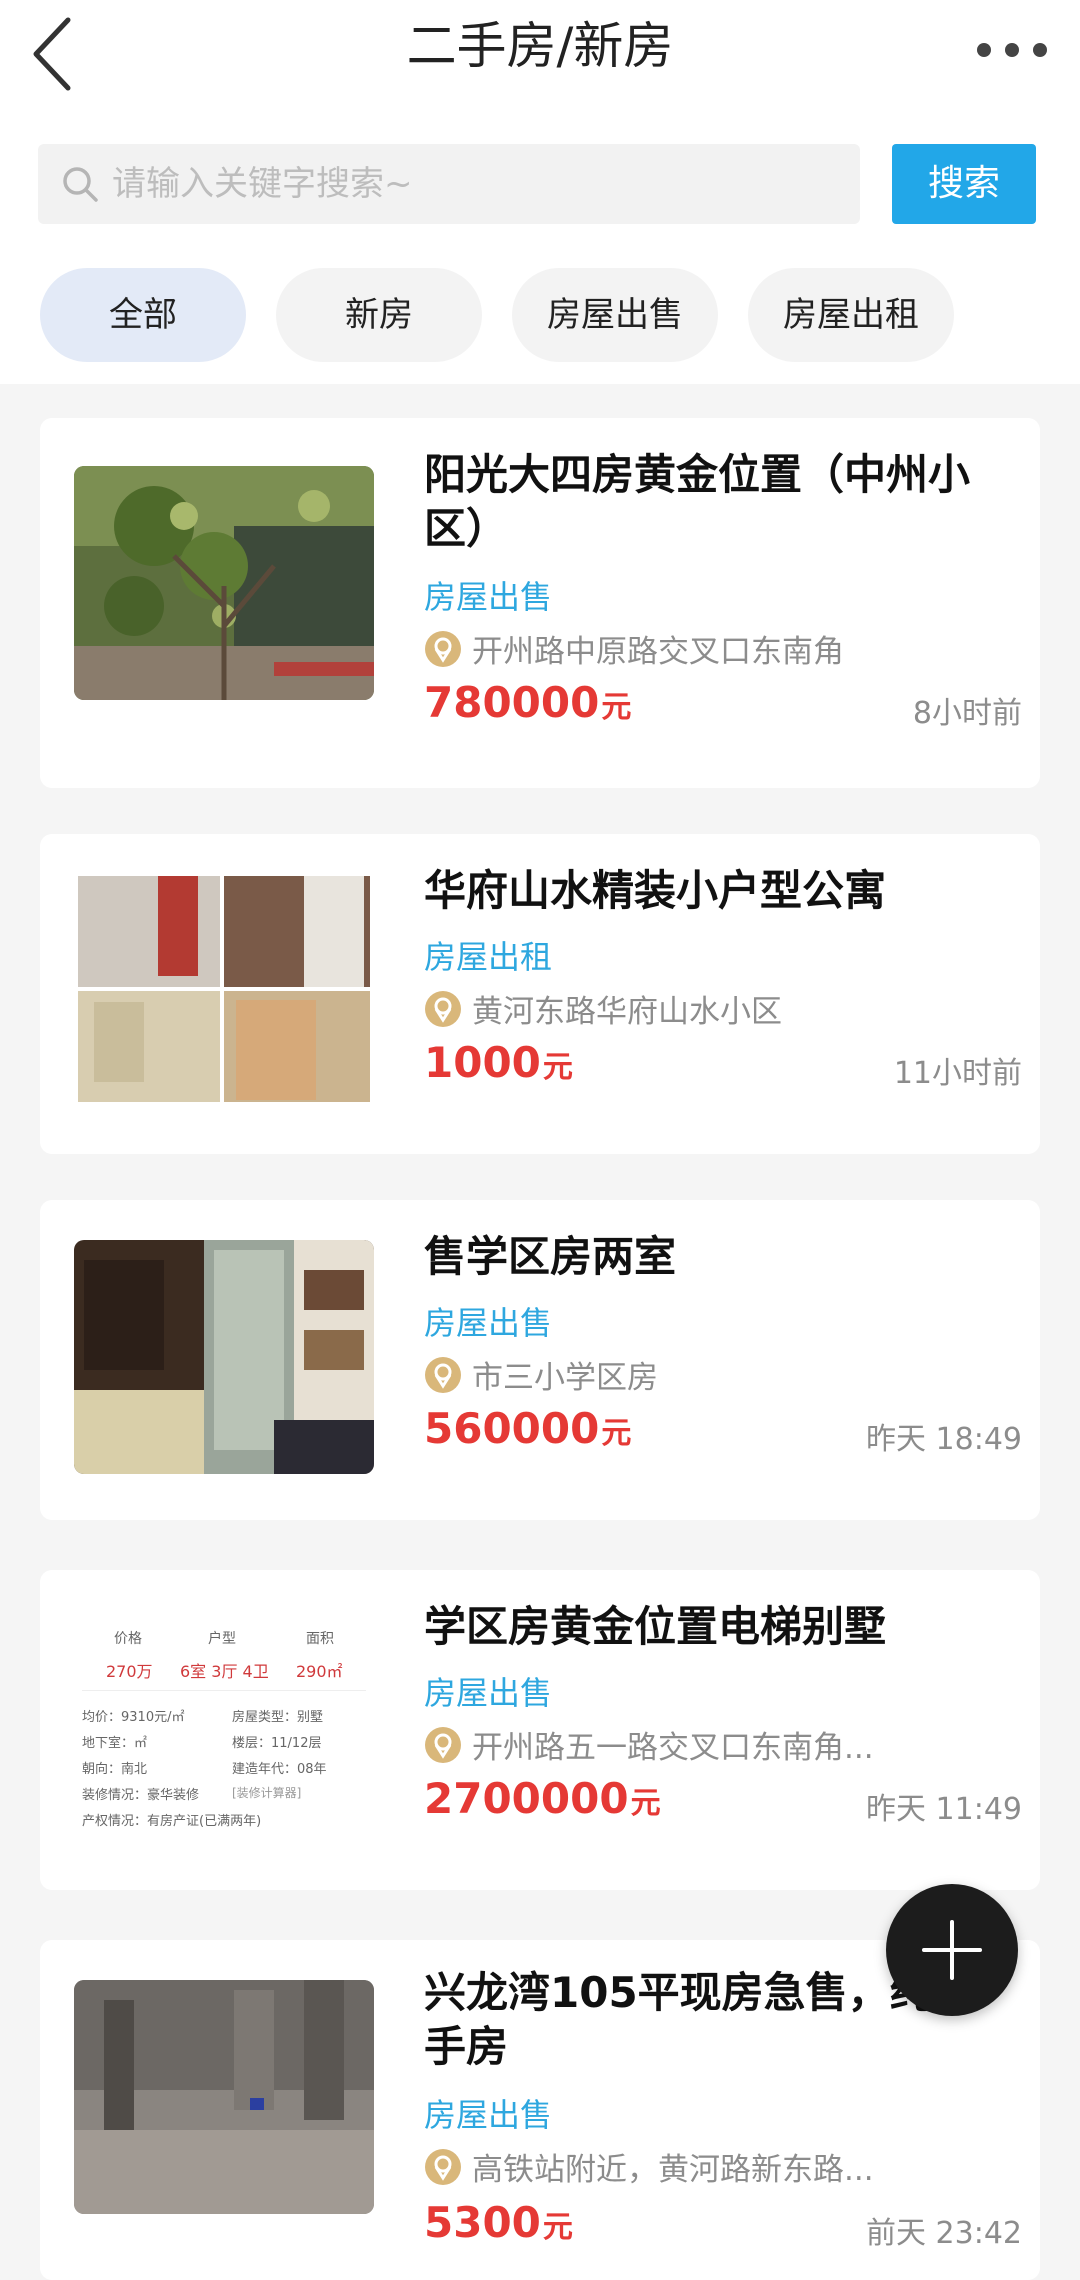 This screenshot has width=1080, height=2280. I want to click on listing-time: 8小时前, so click(967, 713).